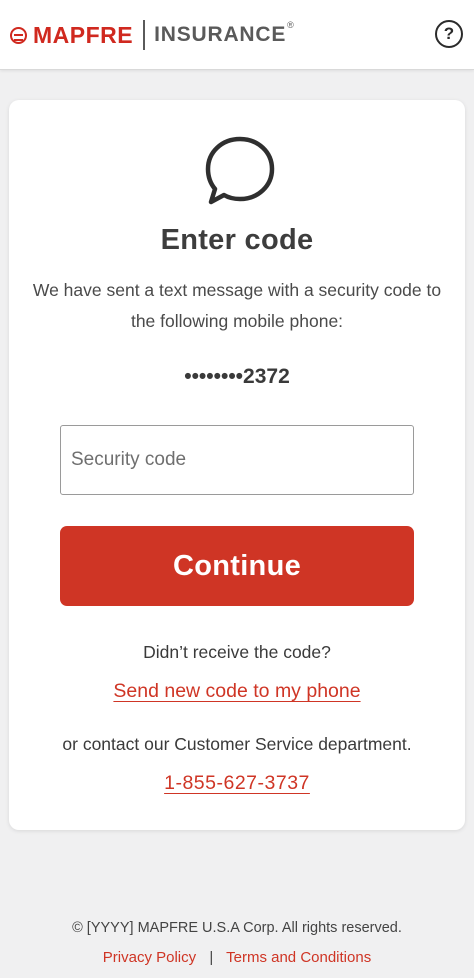  I want to click on resend-question-text: Didn’t receive the code?, so click(237, 652).